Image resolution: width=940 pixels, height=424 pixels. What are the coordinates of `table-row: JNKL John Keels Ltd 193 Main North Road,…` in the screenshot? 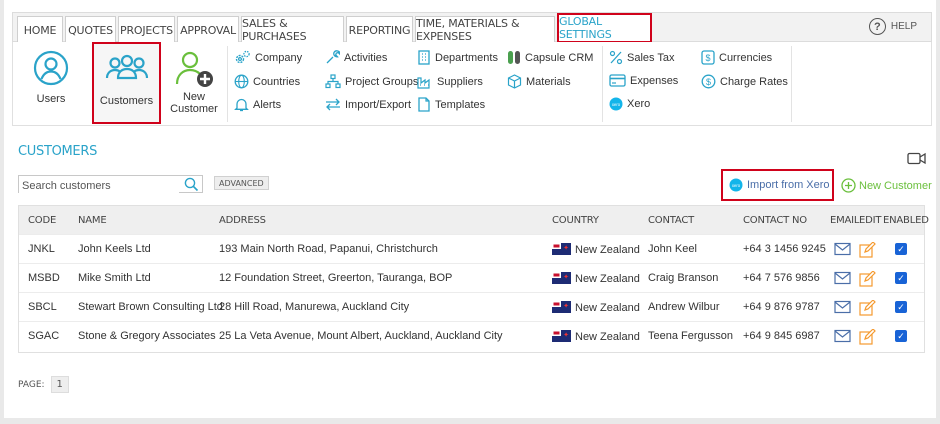 It's located at (471, 248).